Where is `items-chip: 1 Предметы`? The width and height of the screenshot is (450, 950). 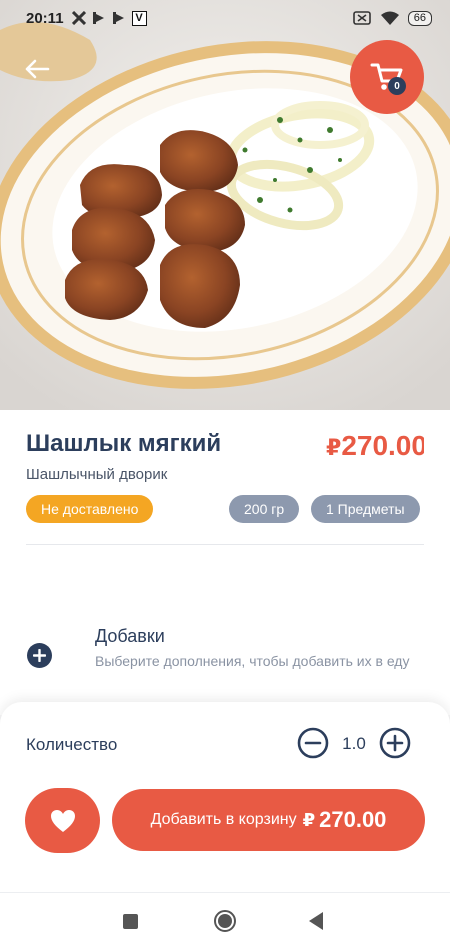
items-chip: 1 Предметы is located at coordinates (365, 509).